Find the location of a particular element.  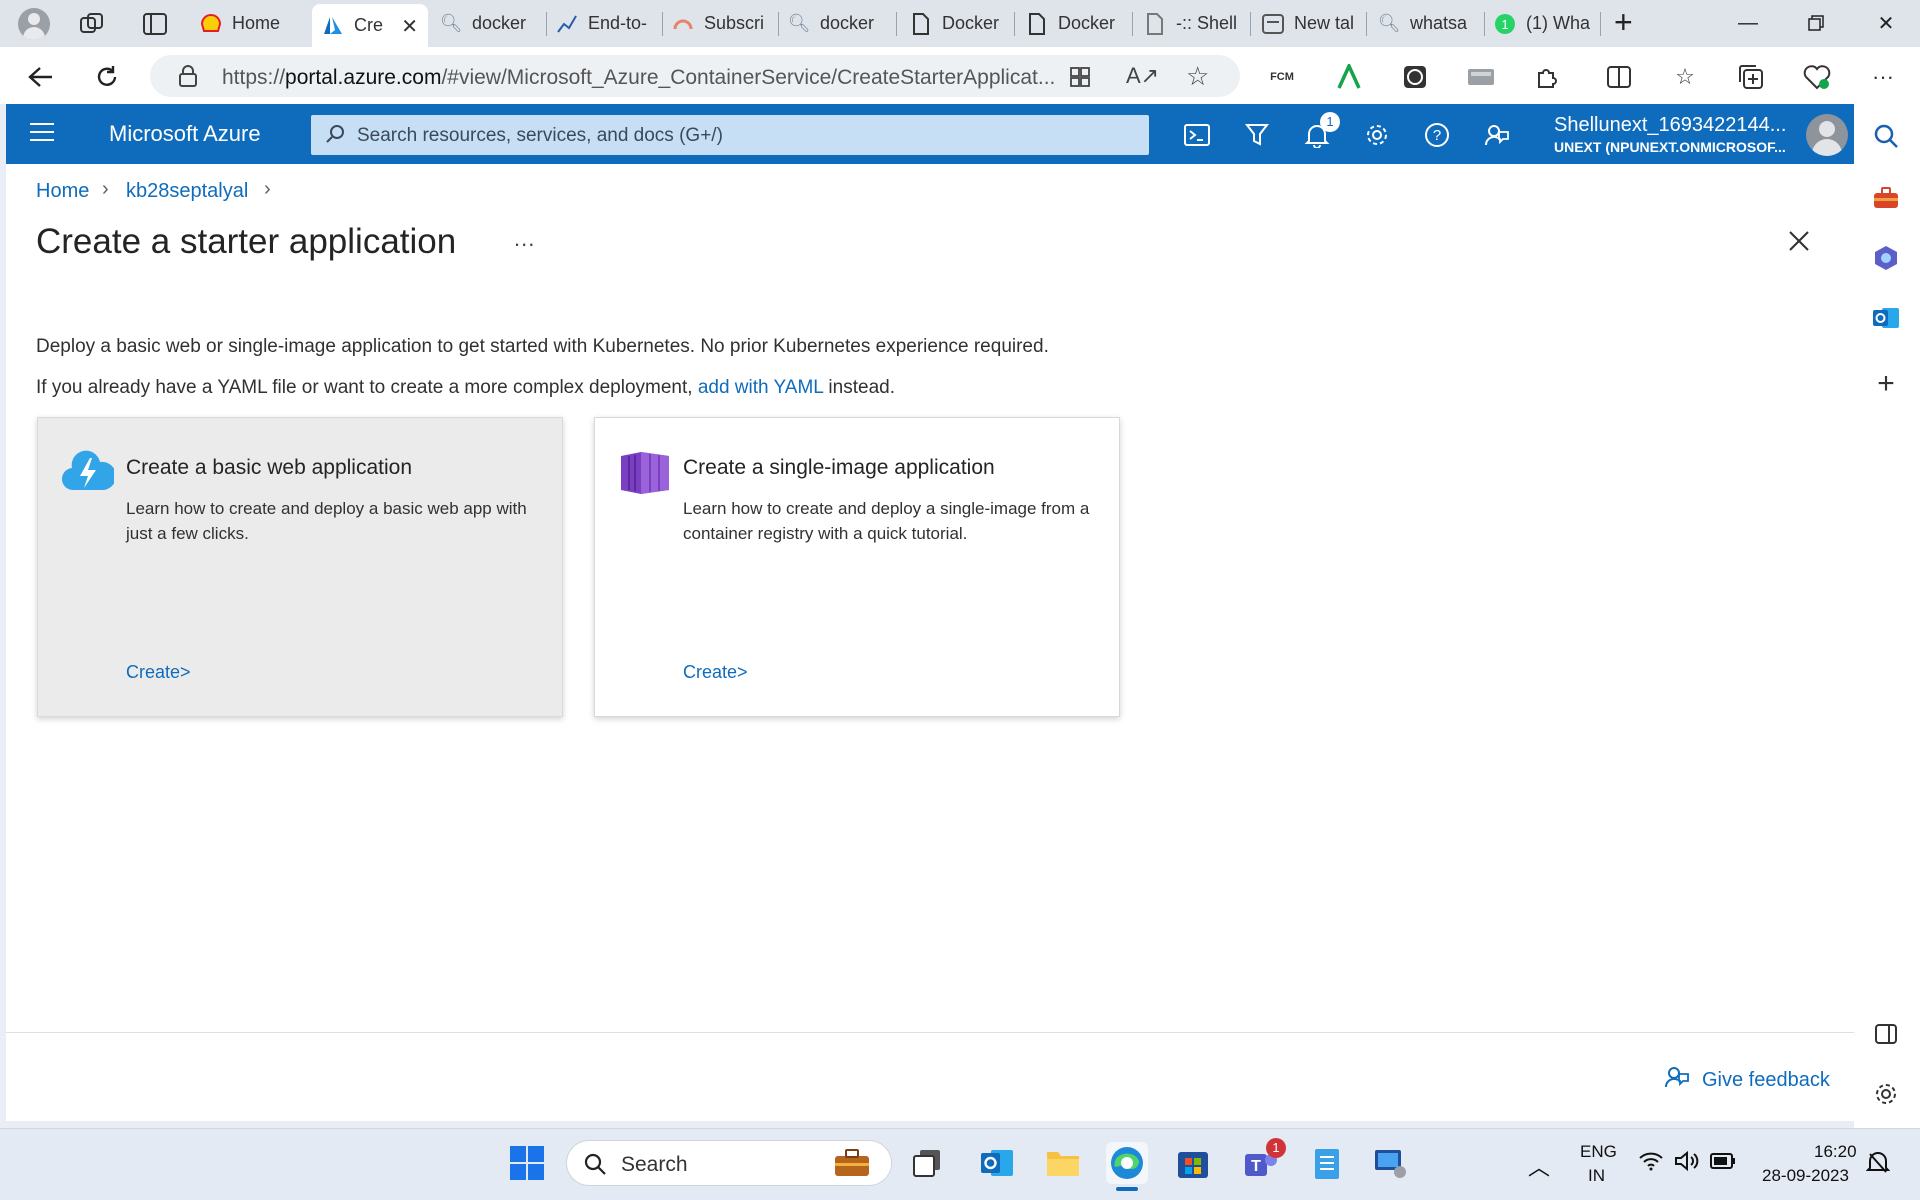

file-explorer-icon is located at coordinates (1063, 1163).